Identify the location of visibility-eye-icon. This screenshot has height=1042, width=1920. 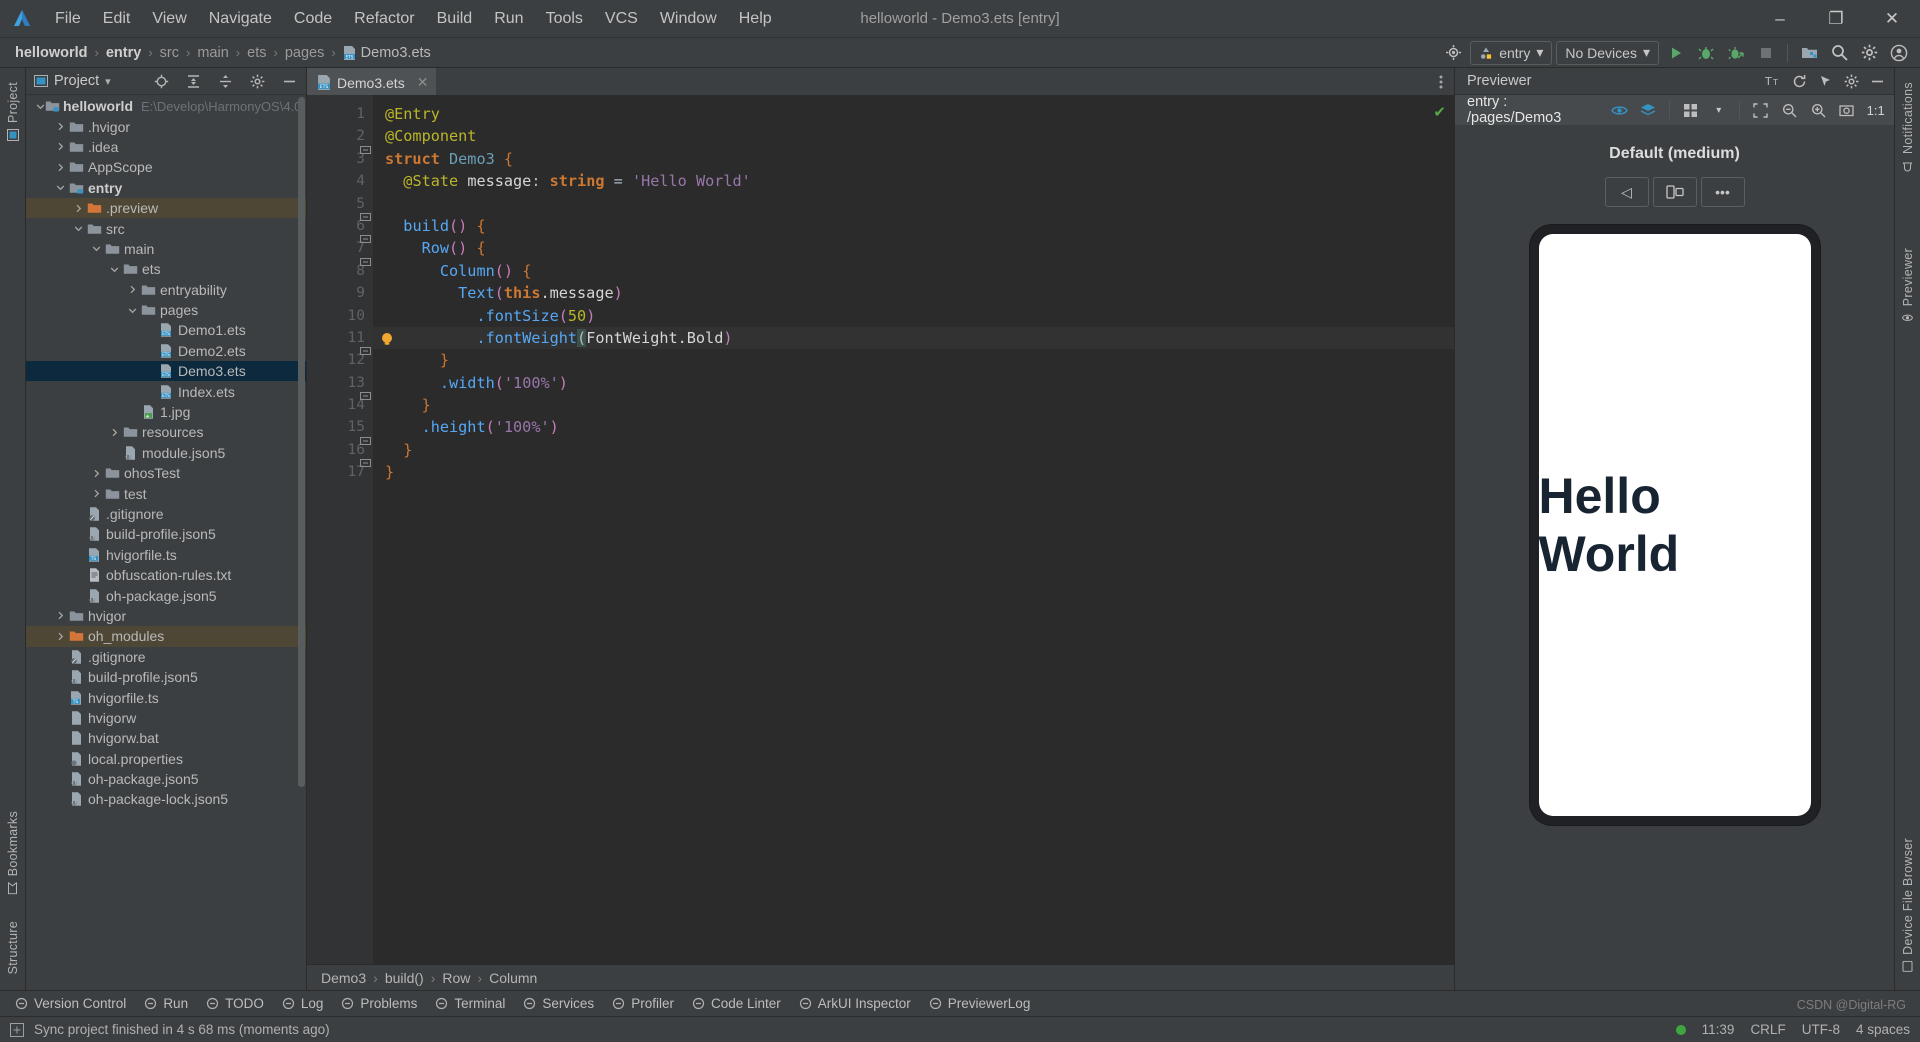
(1619, 110).